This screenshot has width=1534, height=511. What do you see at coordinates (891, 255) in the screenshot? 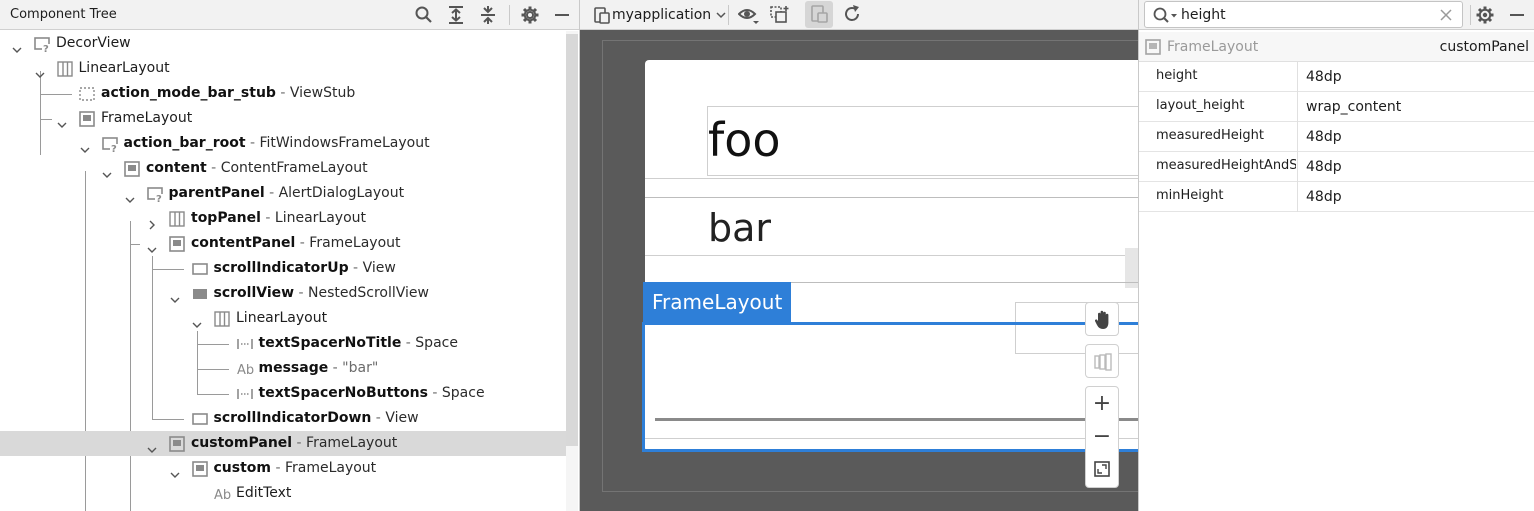
I see `scroll-view-bounds` at bounding box center [891, 255].